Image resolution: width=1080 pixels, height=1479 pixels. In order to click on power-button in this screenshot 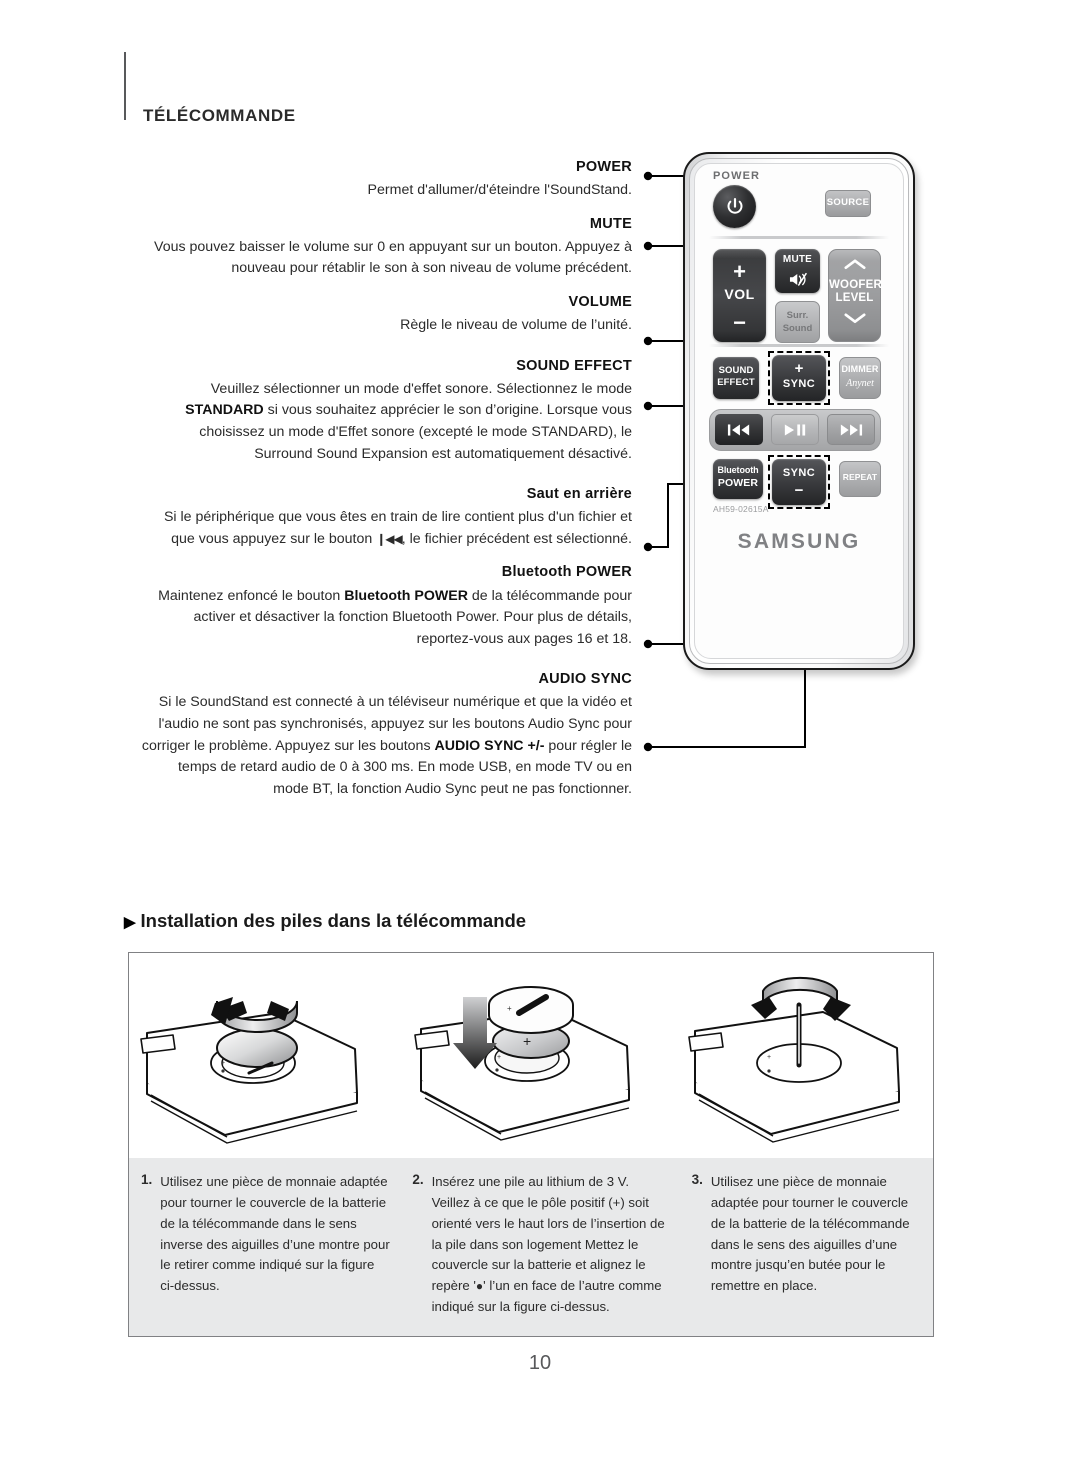, I will do `click(734, 206)`.